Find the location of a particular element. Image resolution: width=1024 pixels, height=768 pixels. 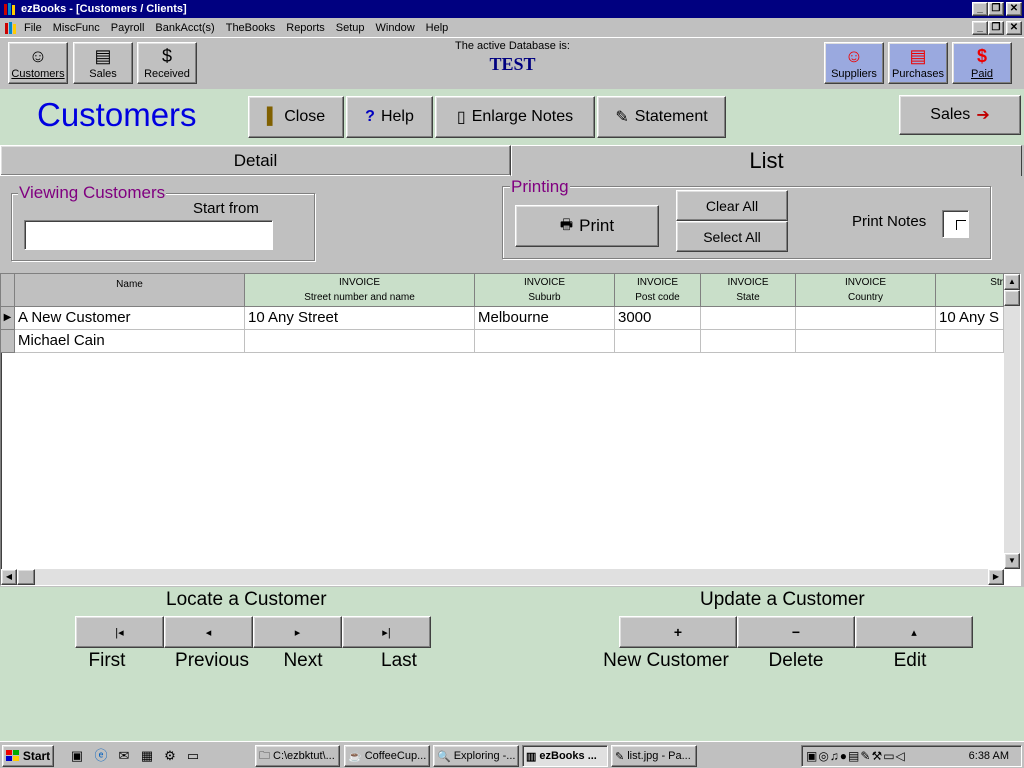

purchases-toolbar-button: ▤ Purchases is located at coordinates (918, 63).